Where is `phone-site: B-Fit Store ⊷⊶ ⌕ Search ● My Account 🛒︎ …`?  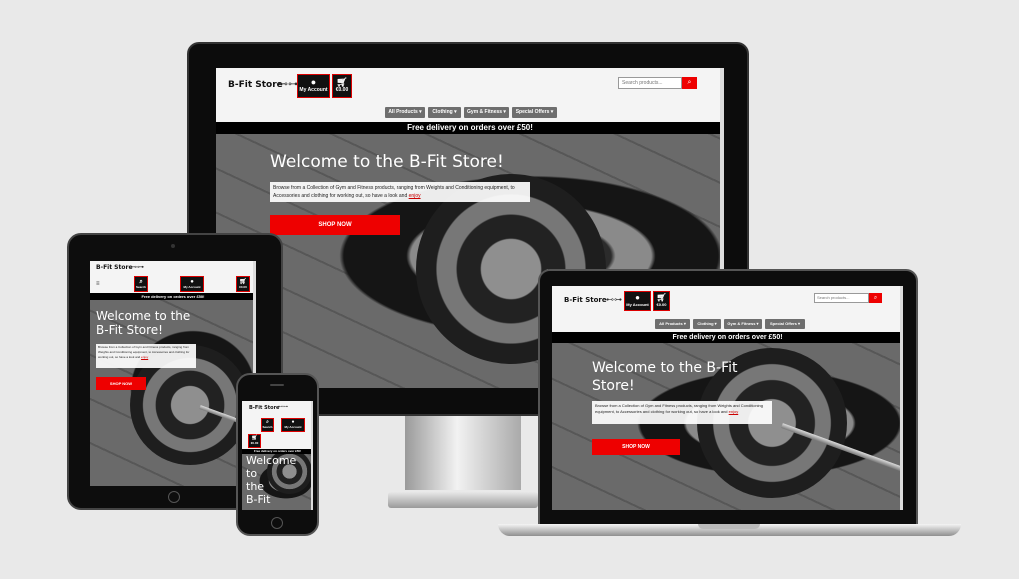 phone-site: B-Fit Store ⊷⊶ ⌕ Search ● My Account 🛒︎ … is located at coordinates (277, 455).